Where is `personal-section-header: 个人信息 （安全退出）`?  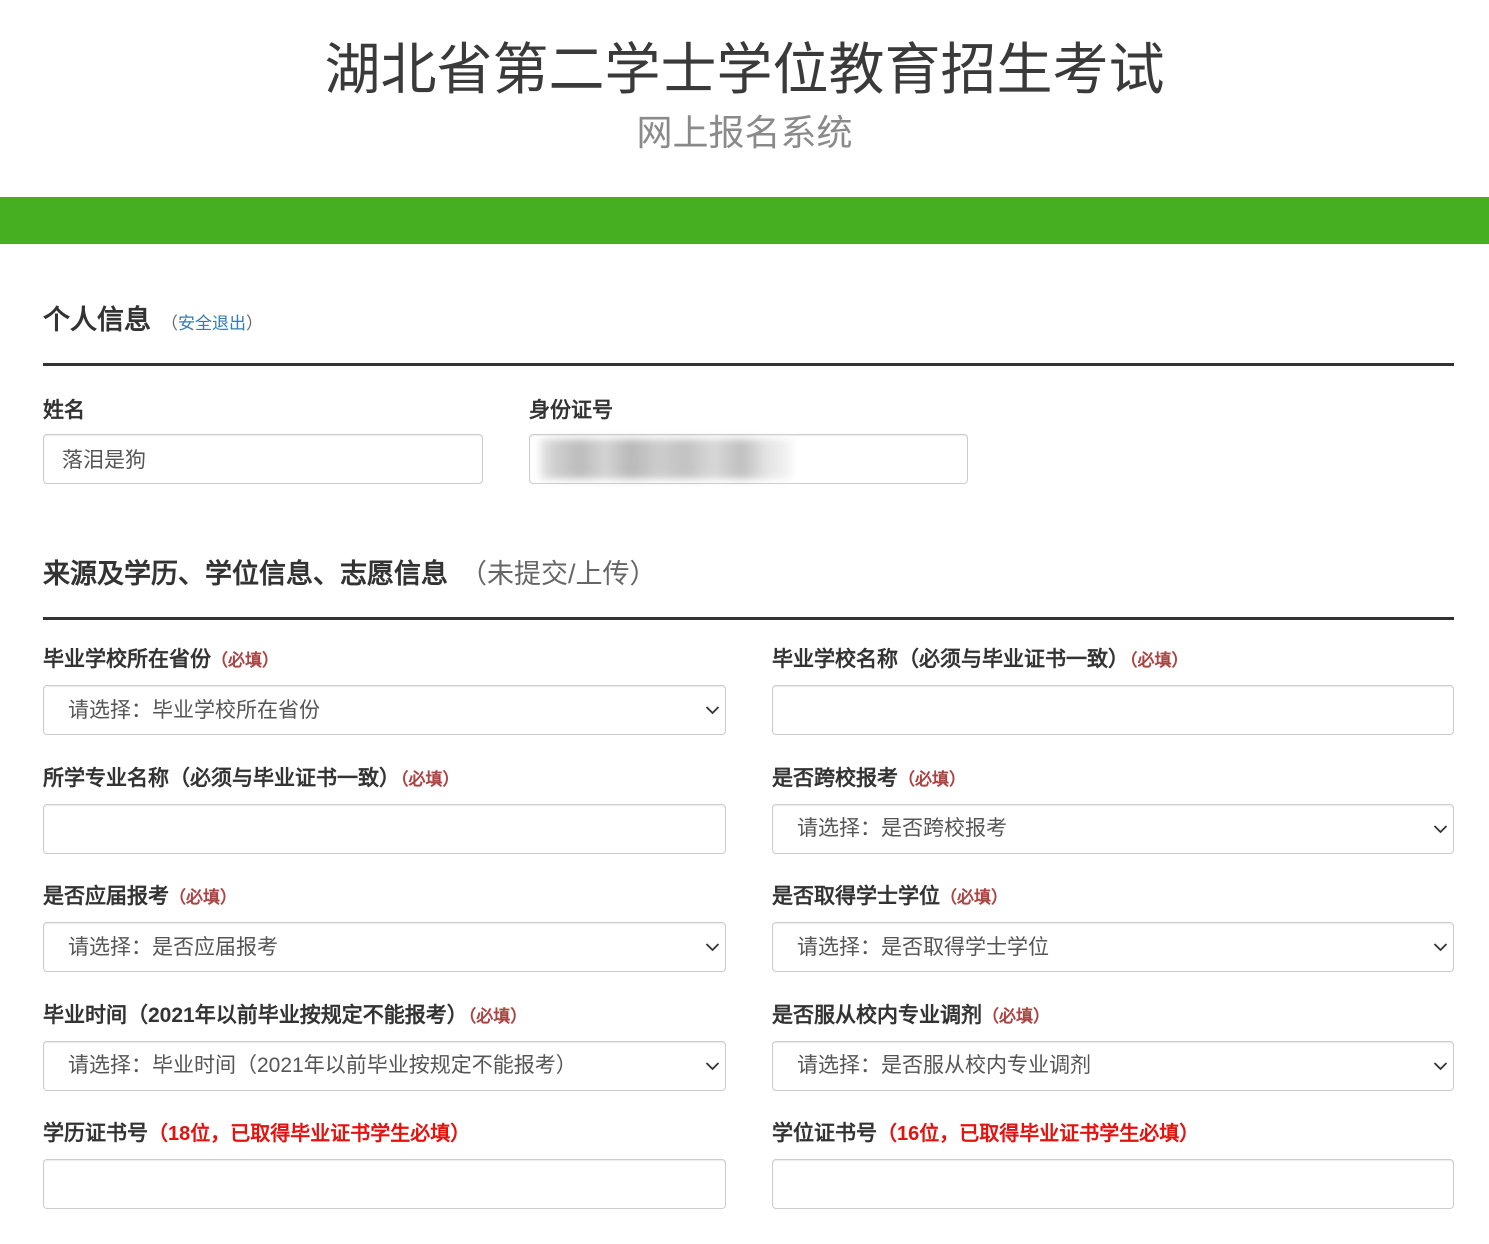 personal-section-header: 个人信息 （安全退出） is located at coordinates (153, 322).